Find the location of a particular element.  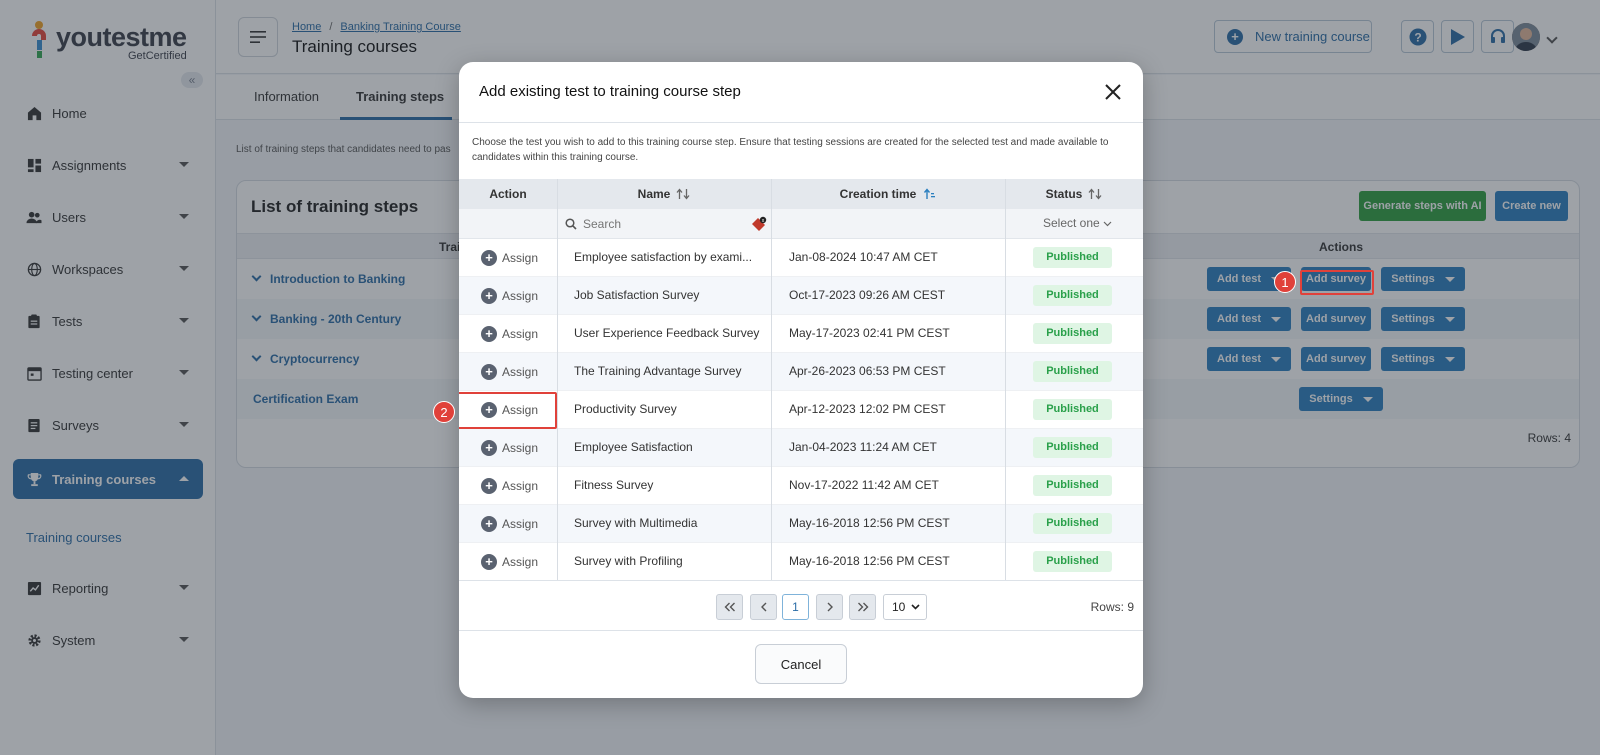

last-page-button is located at coordinates (862, 607).